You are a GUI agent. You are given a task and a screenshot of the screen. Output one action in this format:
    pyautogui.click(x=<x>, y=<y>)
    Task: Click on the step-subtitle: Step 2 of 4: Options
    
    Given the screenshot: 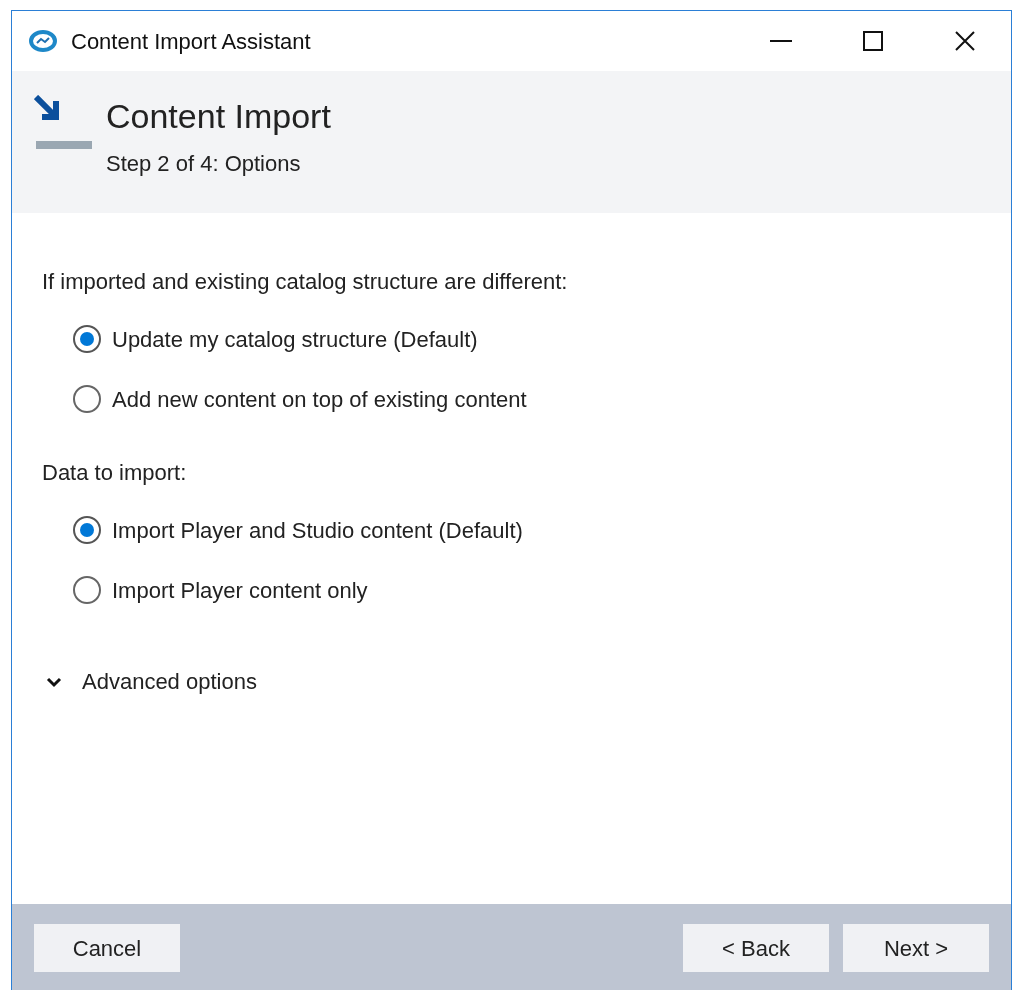 What is the action you would take?
    pyautogui.click(x=204, y=164)
    